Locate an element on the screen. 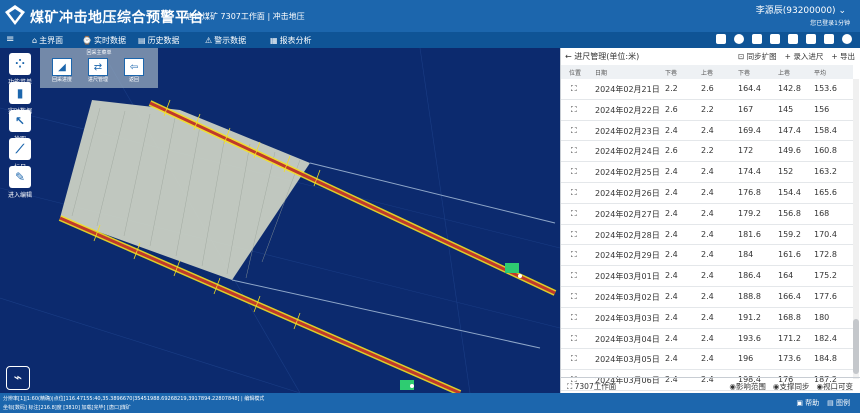 This screenshot has width=860, height=413. export-button: + 导出 is located at coordinates (843, 56).